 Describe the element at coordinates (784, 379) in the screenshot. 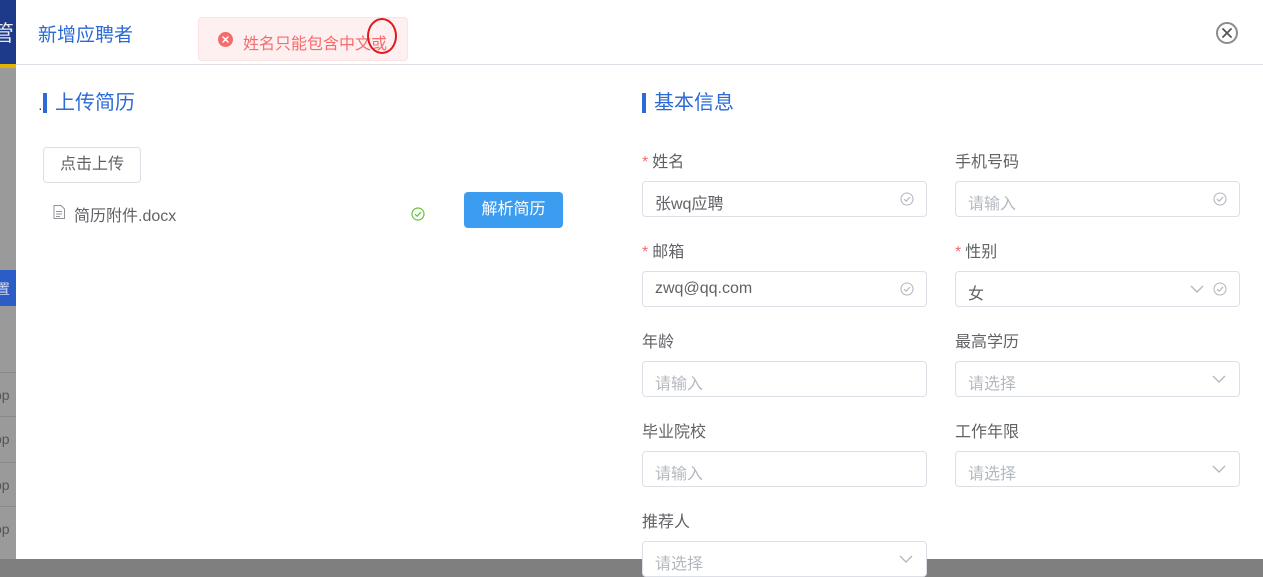

I see `age-input: 请输入` at that location.